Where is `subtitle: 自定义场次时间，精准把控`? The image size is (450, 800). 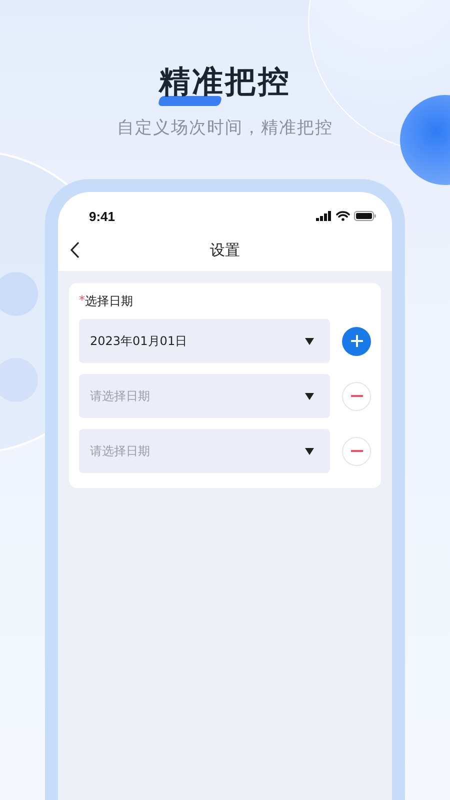
subtitle: 自定义场次时间，精准把控 is located at coordinates (225, 128).